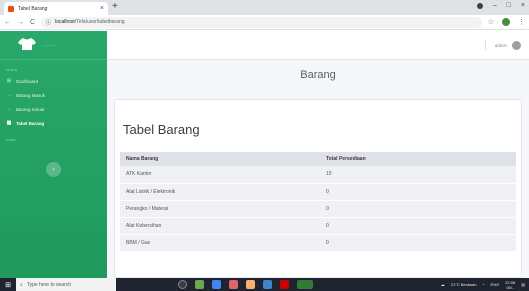  I want to click on weather-icon: ☁, so click(442, 284).